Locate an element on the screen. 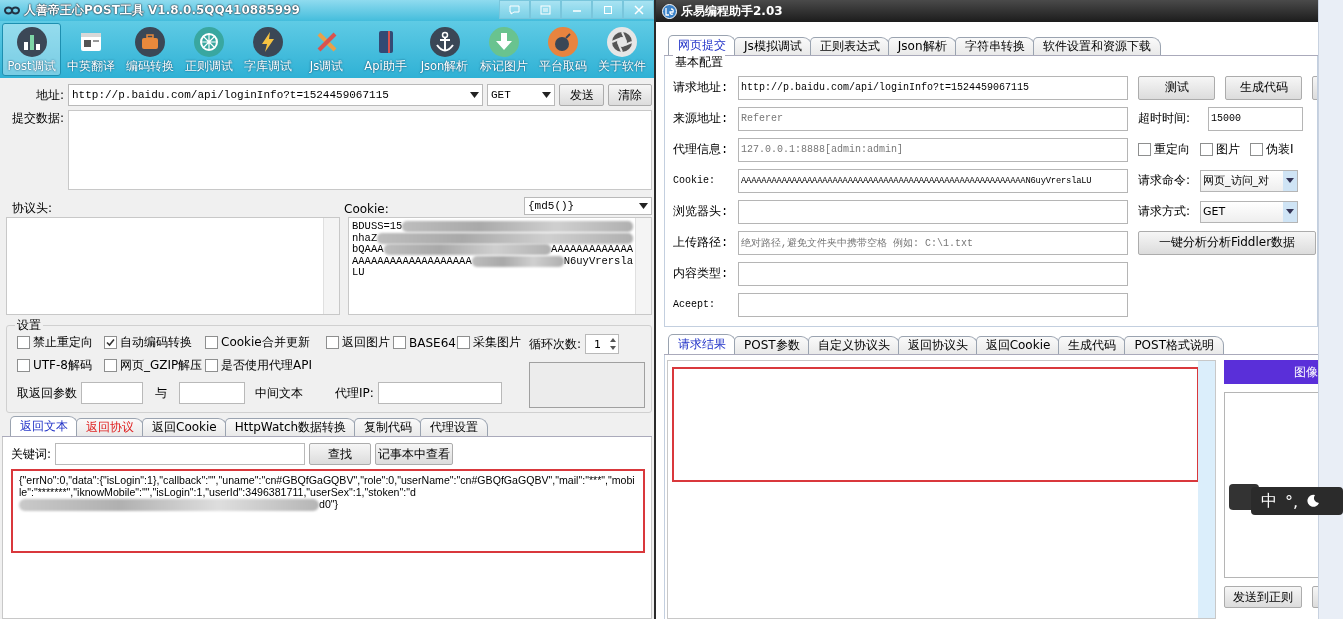  field-label: 浏览器头: is located at coordinates (701, 212).